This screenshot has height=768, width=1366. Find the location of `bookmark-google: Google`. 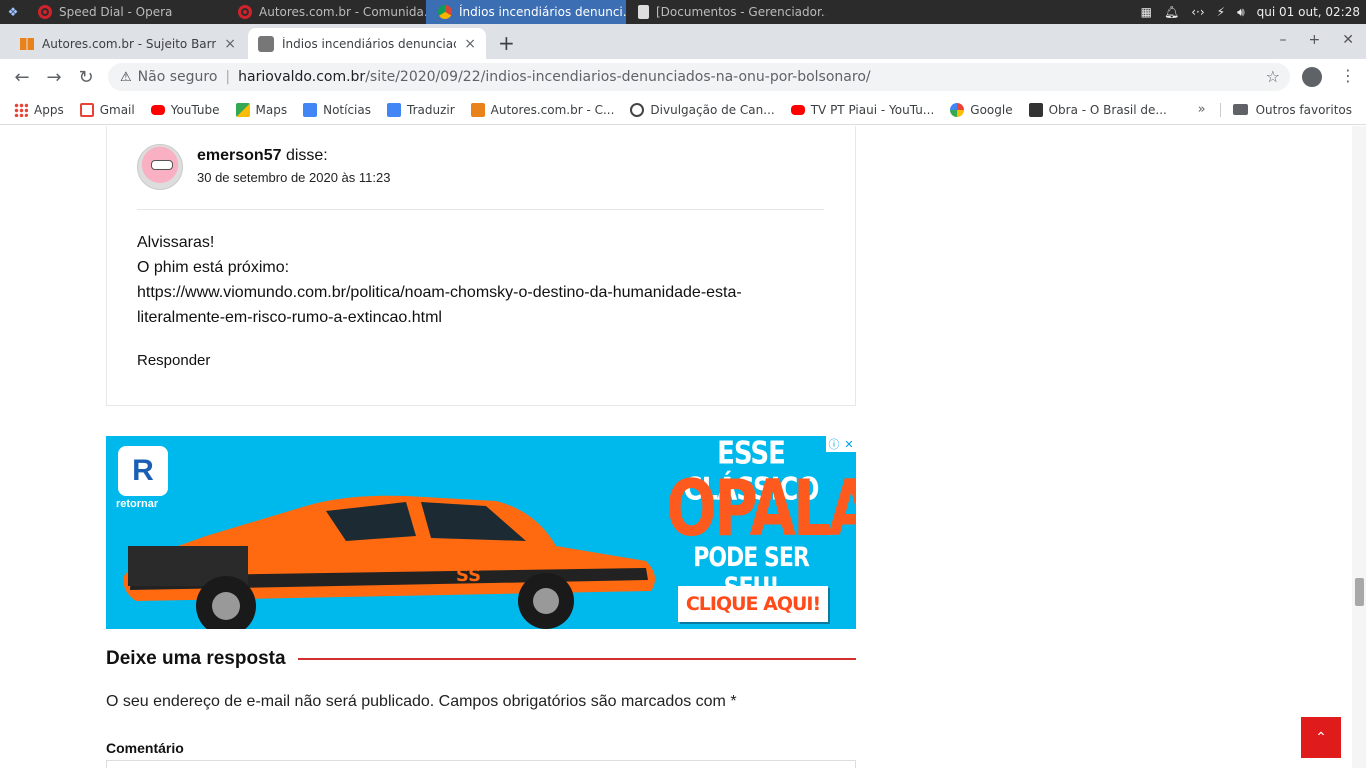

bookmark-google: Google is located at coordinates (981, 109).